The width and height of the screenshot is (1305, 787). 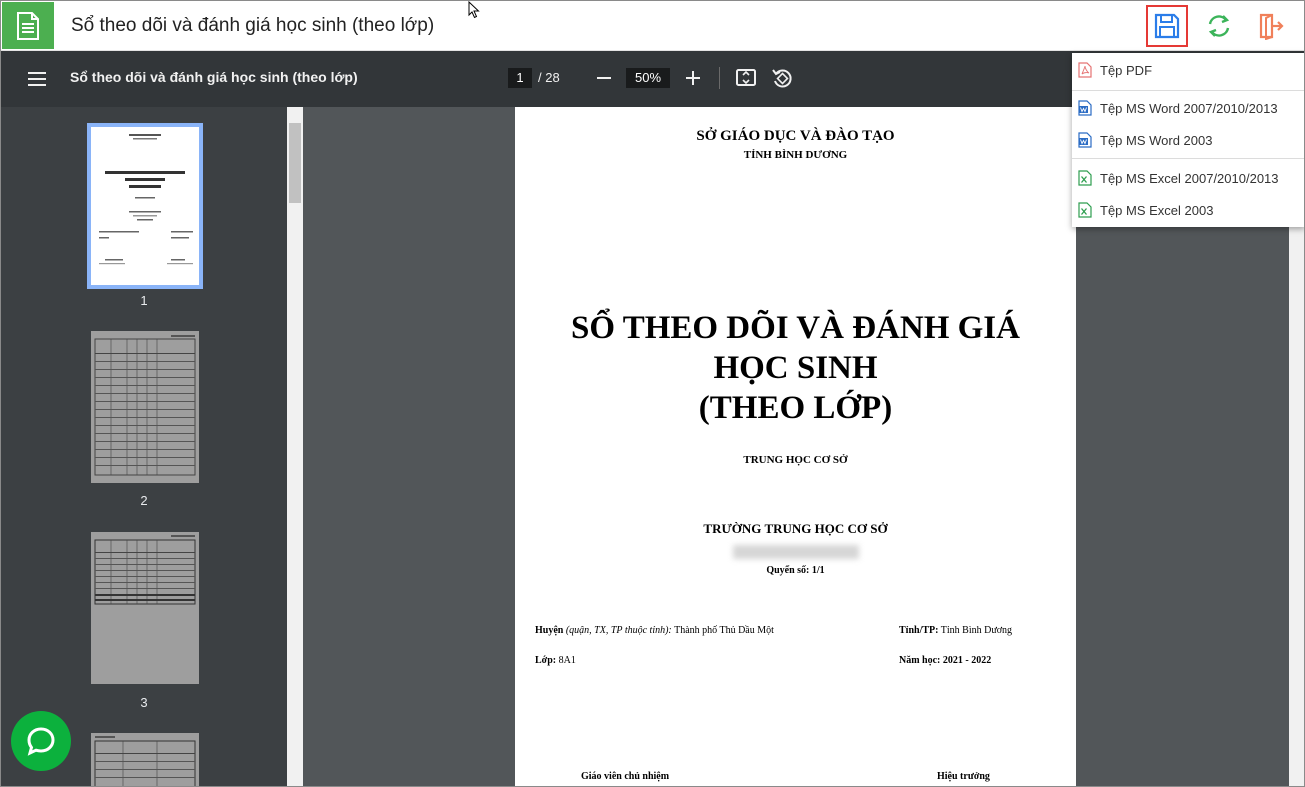 I want to click on doc-year-value: 2021 - 2022, so click(x=967, y=660).